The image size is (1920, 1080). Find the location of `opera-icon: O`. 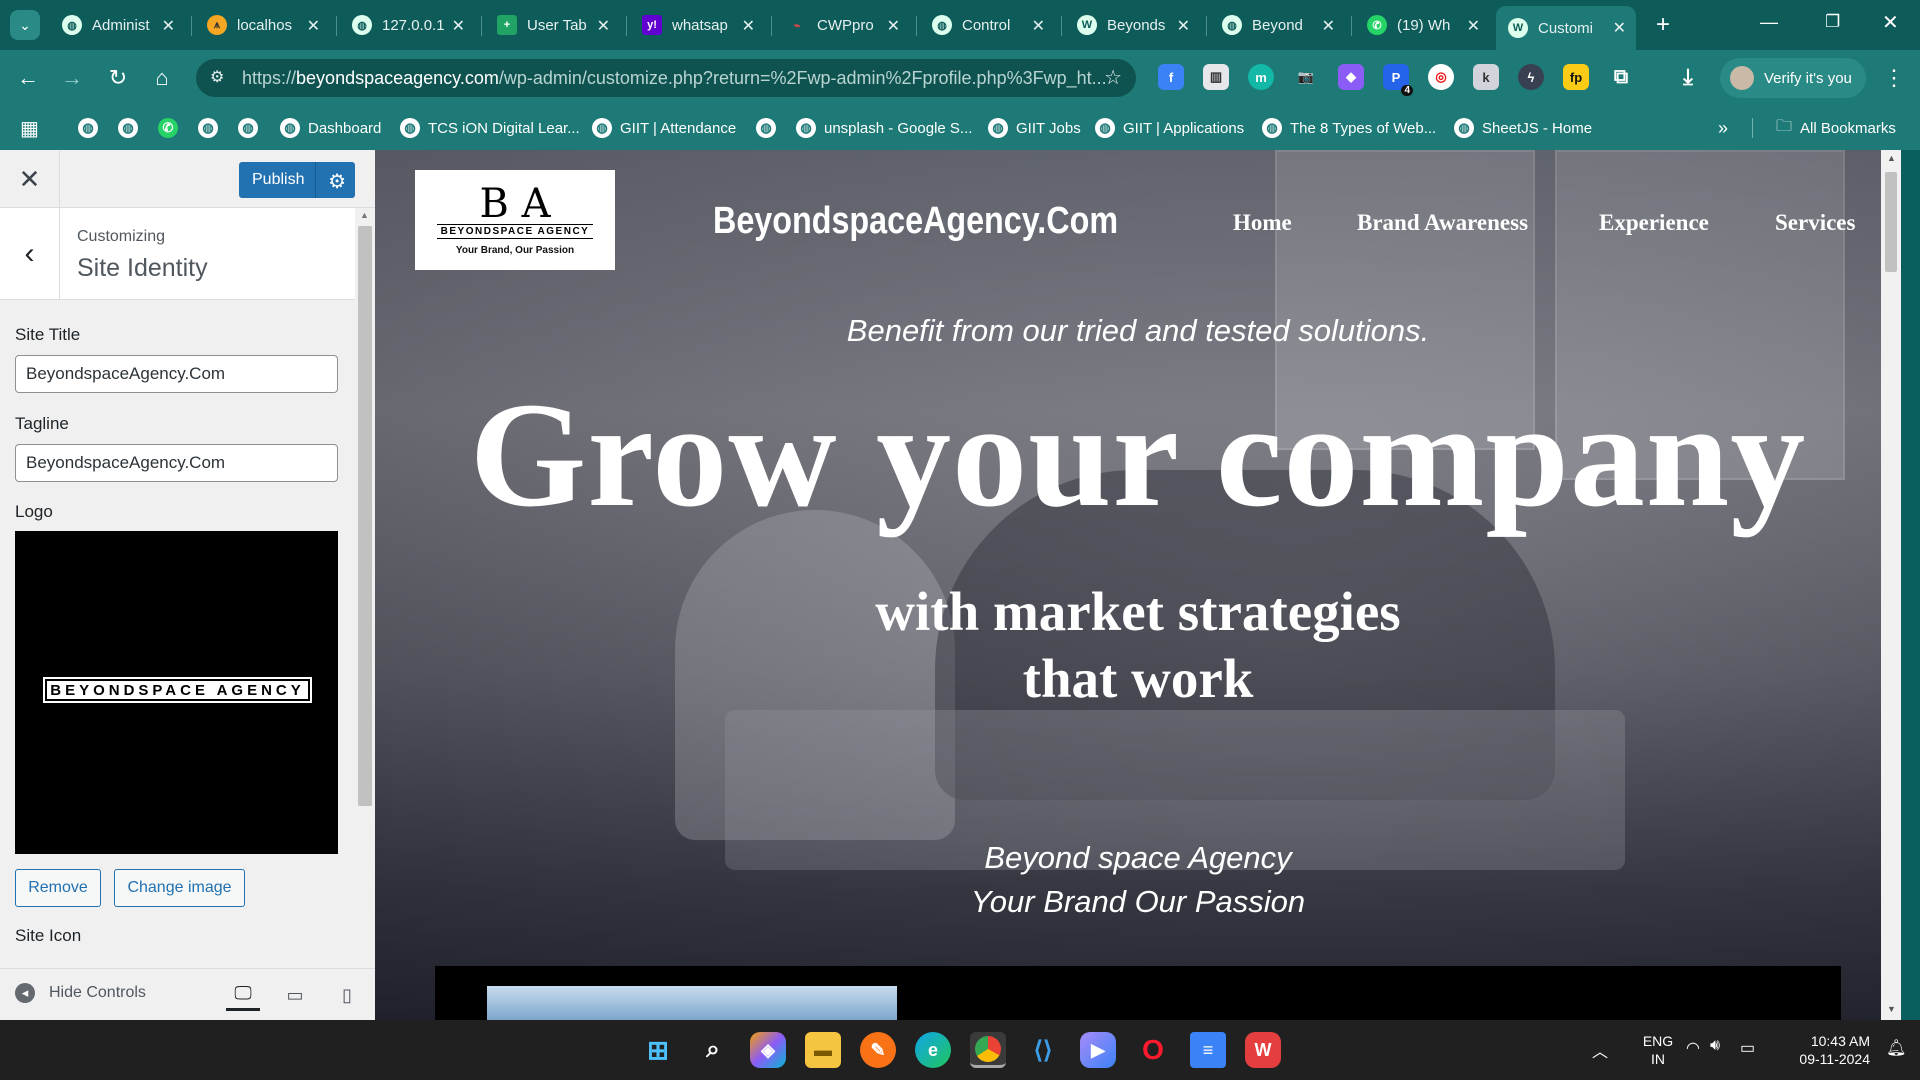

opera-icon: O is located at coordinates (1153, 1050).